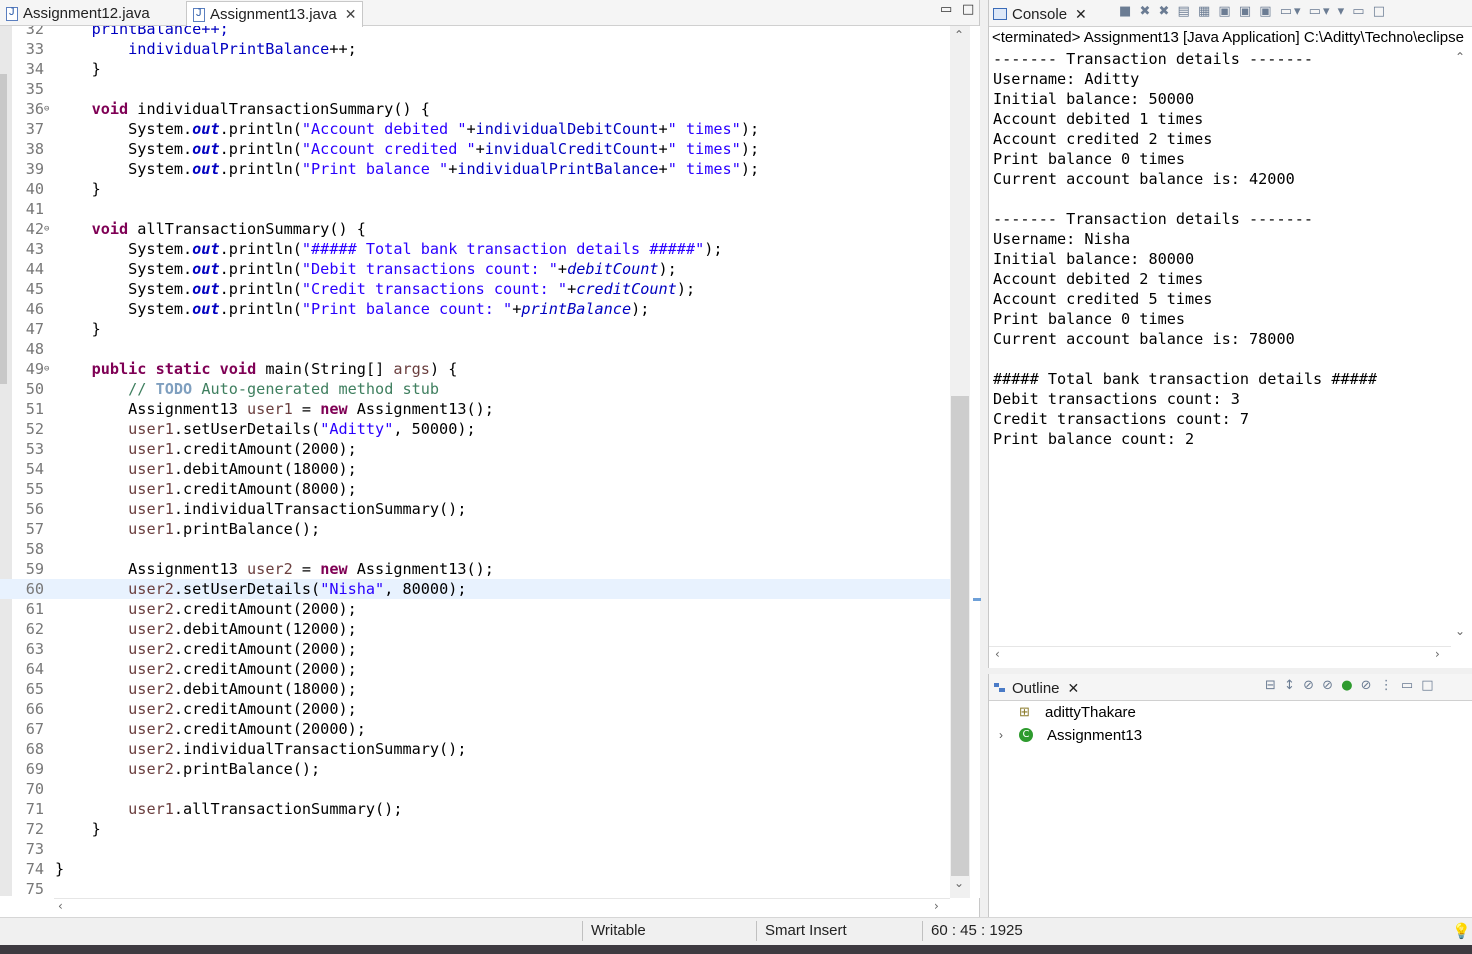  What do you see at coordinates (475, 509) in the screenshot?
I see `code-line: 56 user1.individualTransactionSummary();` at bounding box center [475, 509].